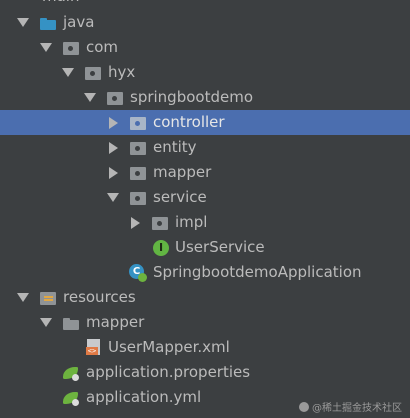 The image size is (410, 418). Describe the element at coordinates (205, 147) in the screenshot. I see `tree-node-entity: entity` at that location.